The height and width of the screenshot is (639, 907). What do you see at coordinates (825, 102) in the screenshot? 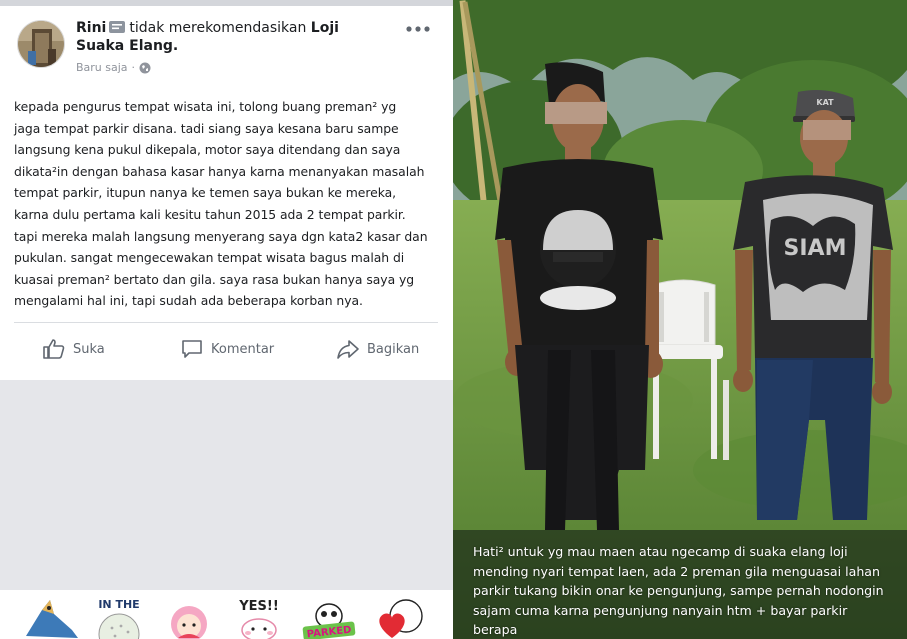
I see `cap-text: KAT` at bounding box center [825, 102].